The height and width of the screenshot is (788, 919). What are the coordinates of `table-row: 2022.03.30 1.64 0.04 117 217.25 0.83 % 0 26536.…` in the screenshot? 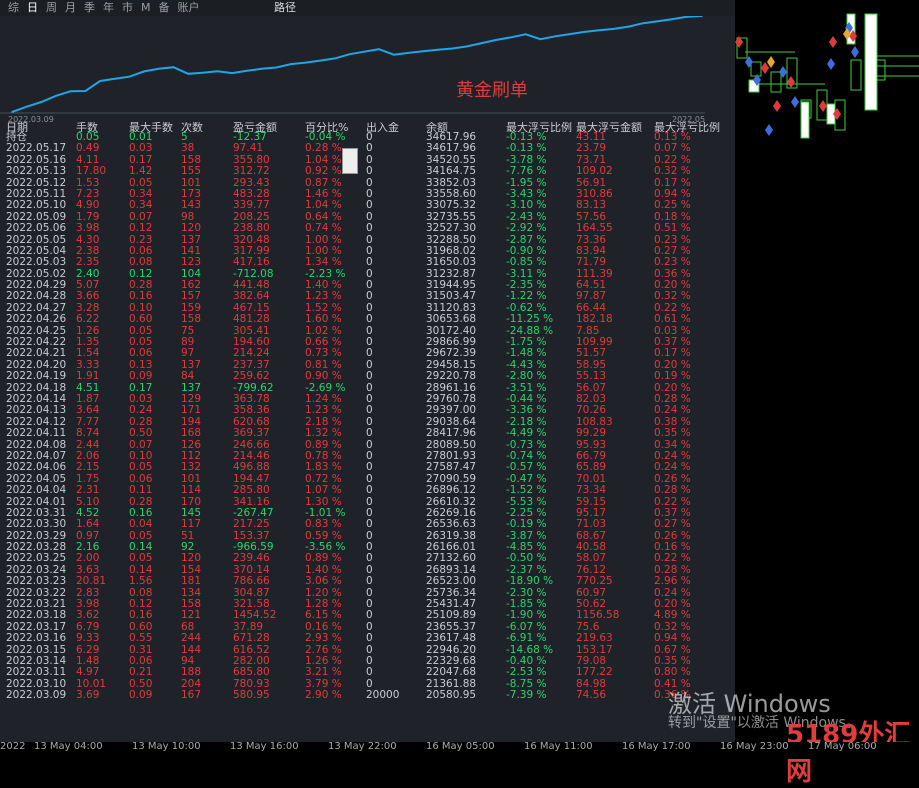 It's located at (367, 524).